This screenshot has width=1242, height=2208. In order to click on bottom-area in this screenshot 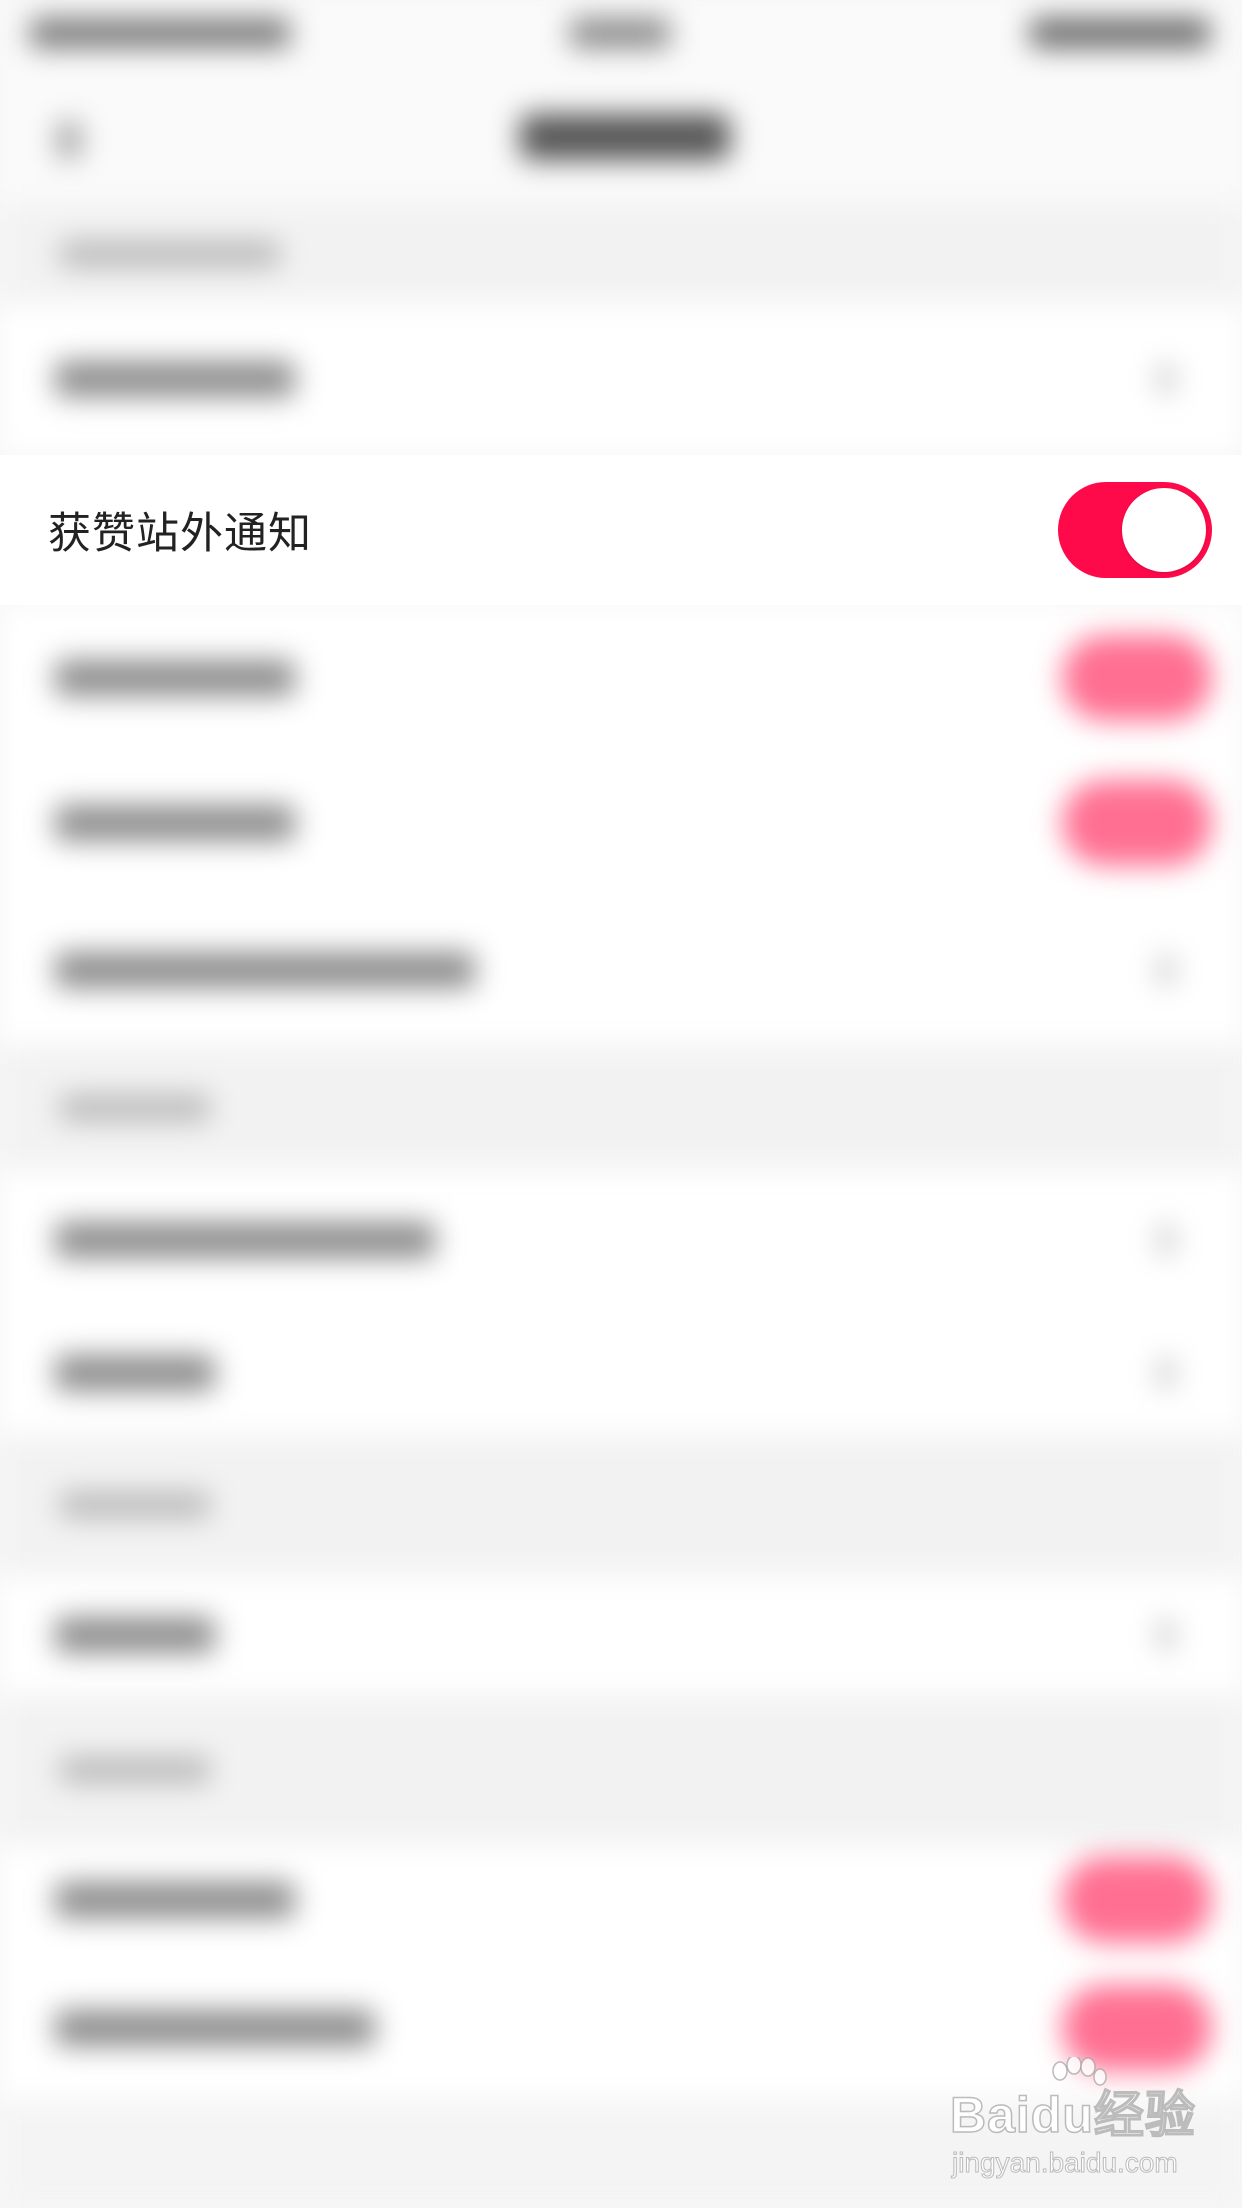, I will do `click(621, 2154)`.